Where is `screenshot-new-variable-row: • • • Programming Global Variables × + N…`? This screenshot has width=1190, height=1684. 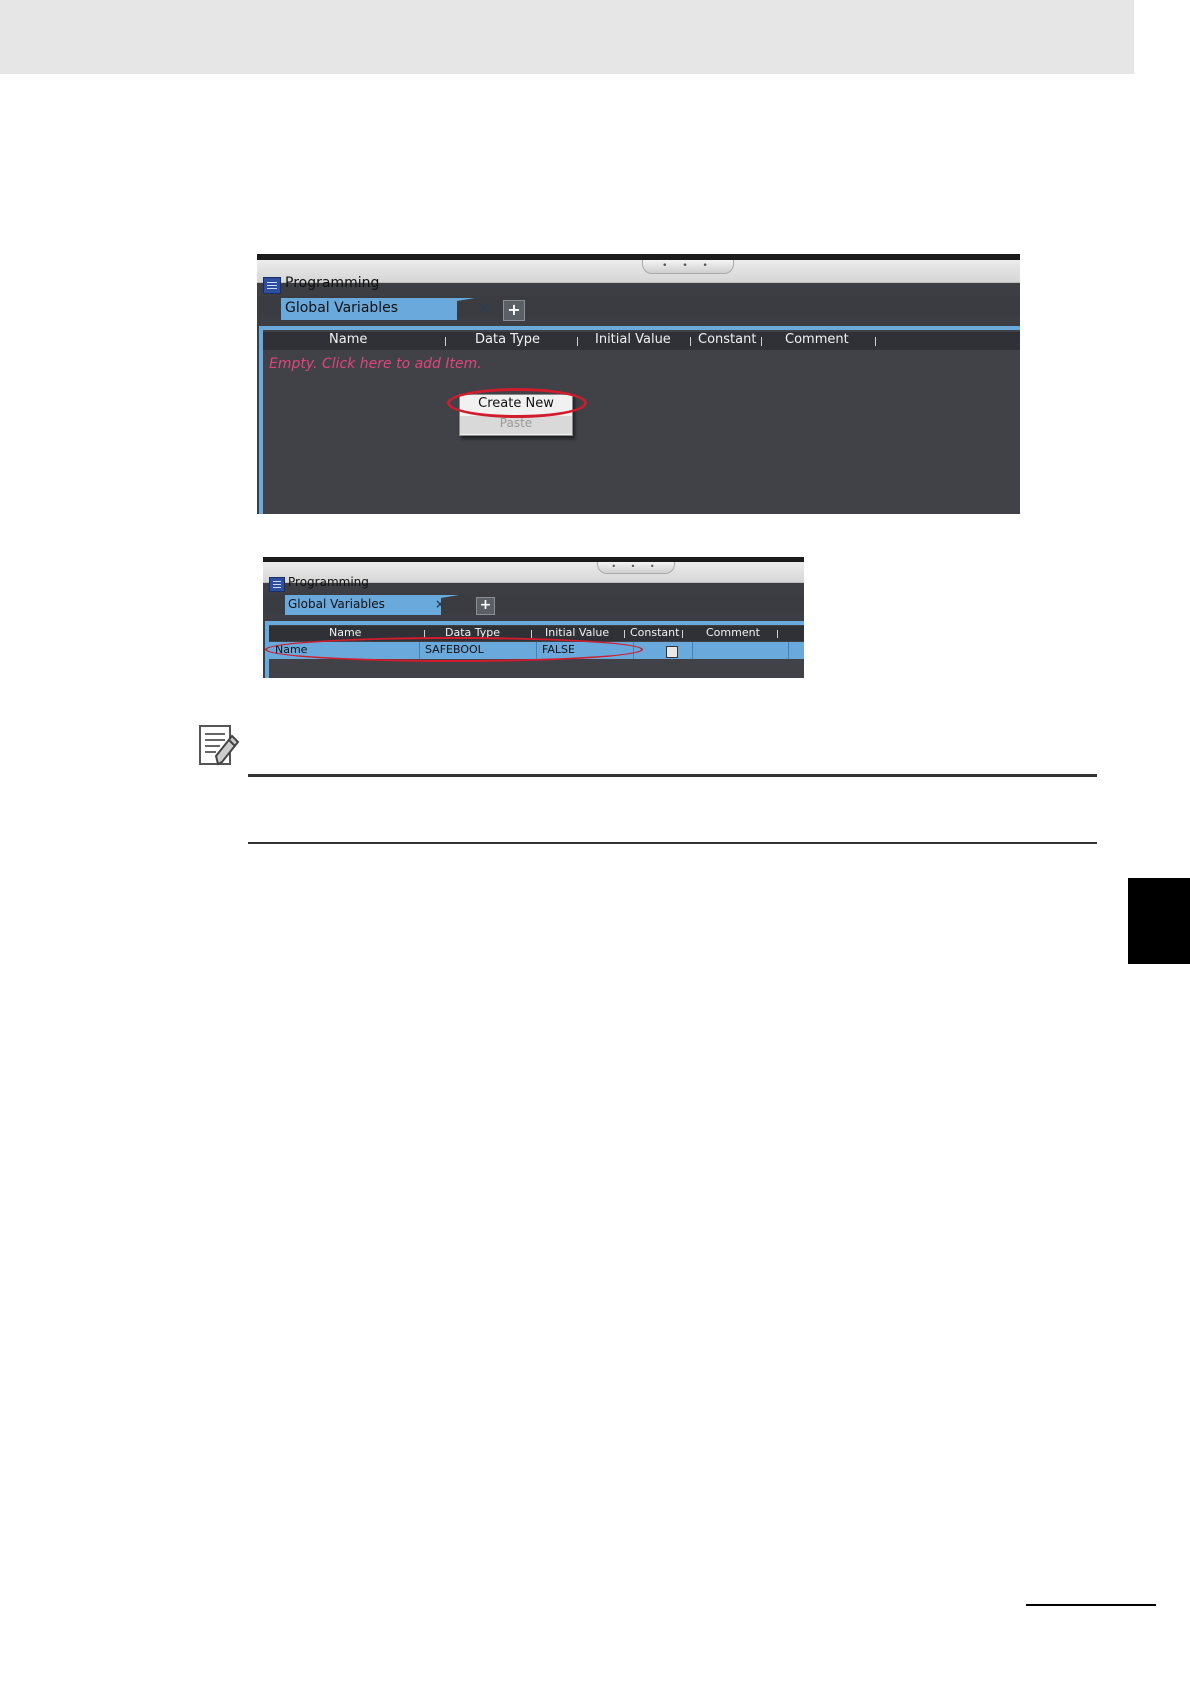 screenshot-new-variable-row: • • • Programming Global Variables × + N… is located at coordinates (533, 617).